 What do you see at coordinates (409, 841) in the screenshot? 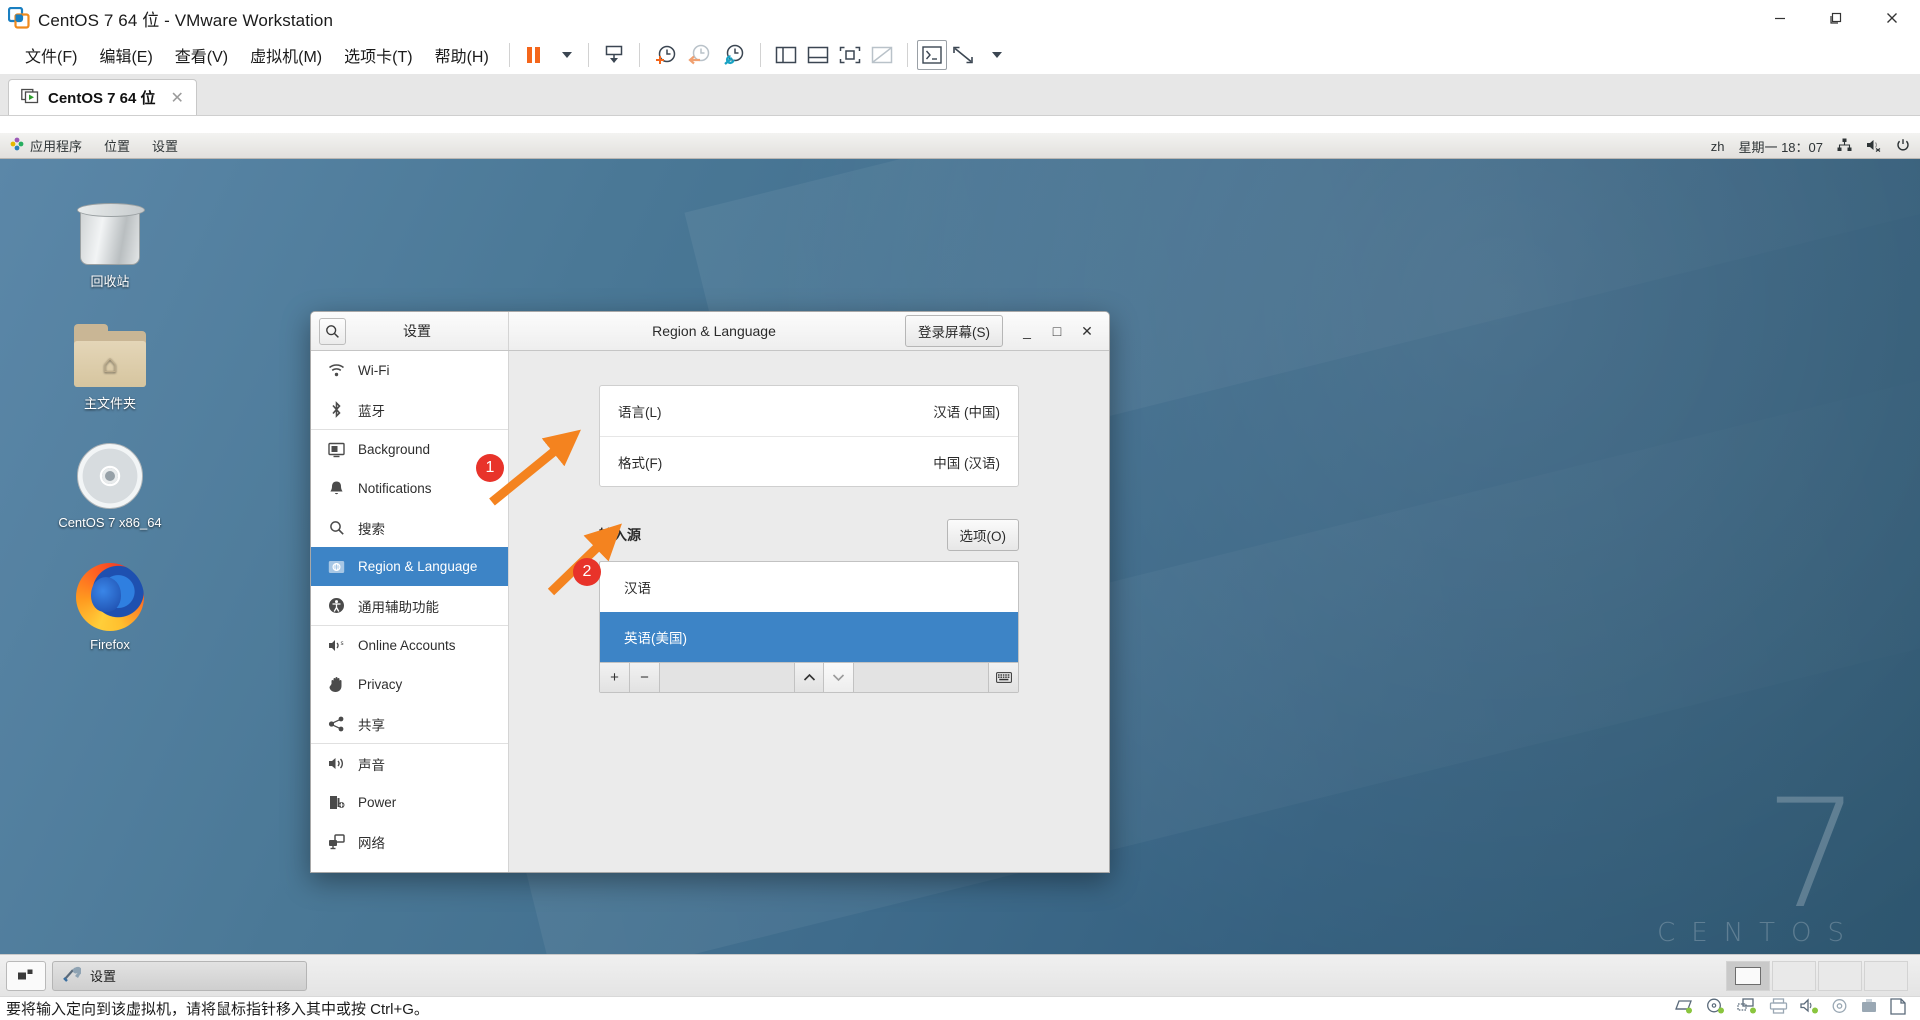
I see `sidebar-item-network: 网络` at bounding box center [409, 841].